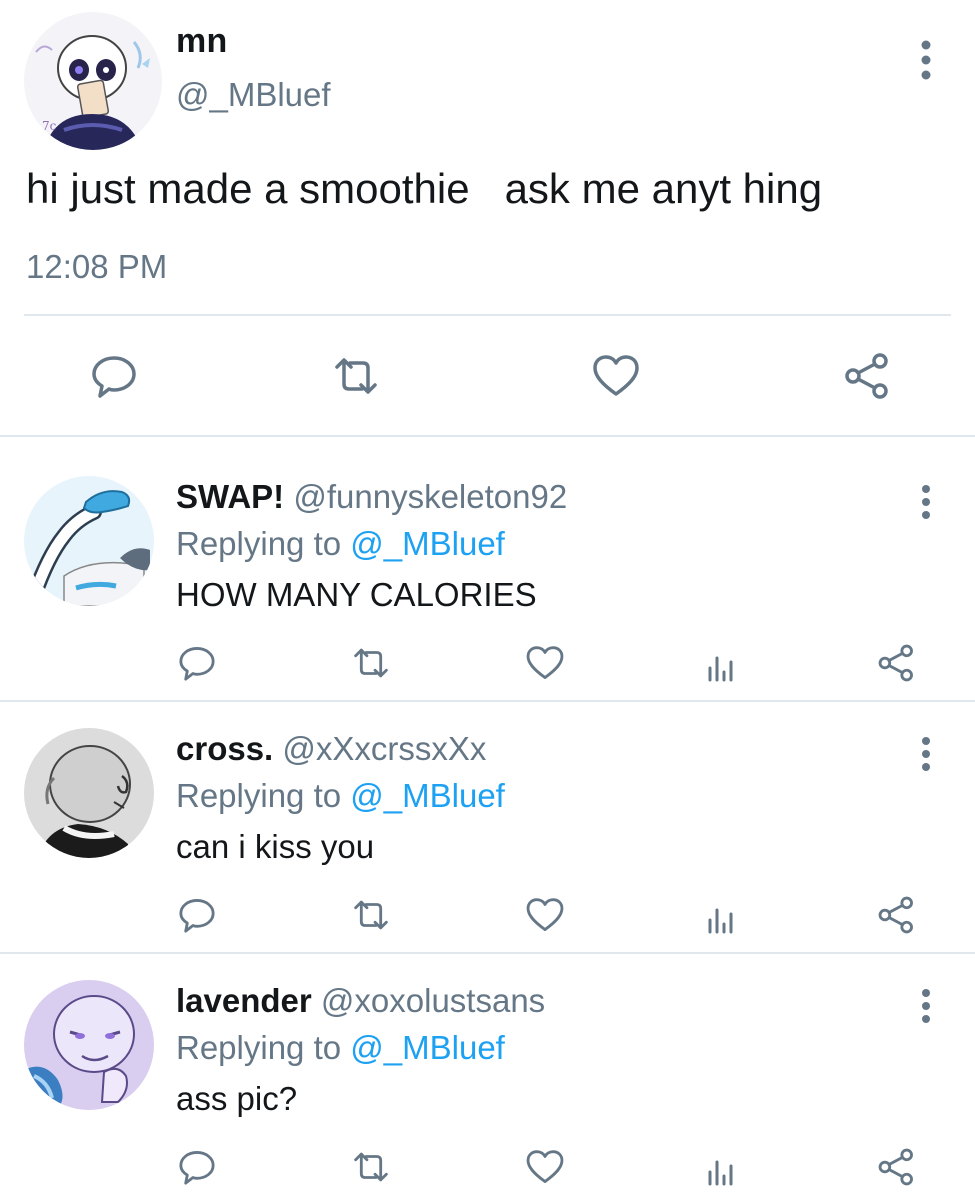 This screenshot has height=1200, width=975. Describe the element at coordinates (97, 266) in the screenshot. I see `tweet-timestamp: 12:08 PM` at that location.